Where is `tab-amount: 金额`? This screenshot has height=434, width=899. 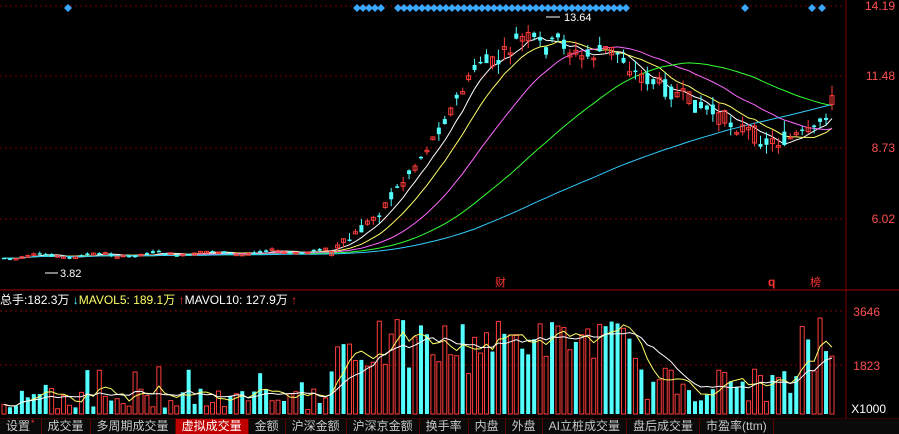
tab-amount: 金额 is located at coordinates (267, 426).